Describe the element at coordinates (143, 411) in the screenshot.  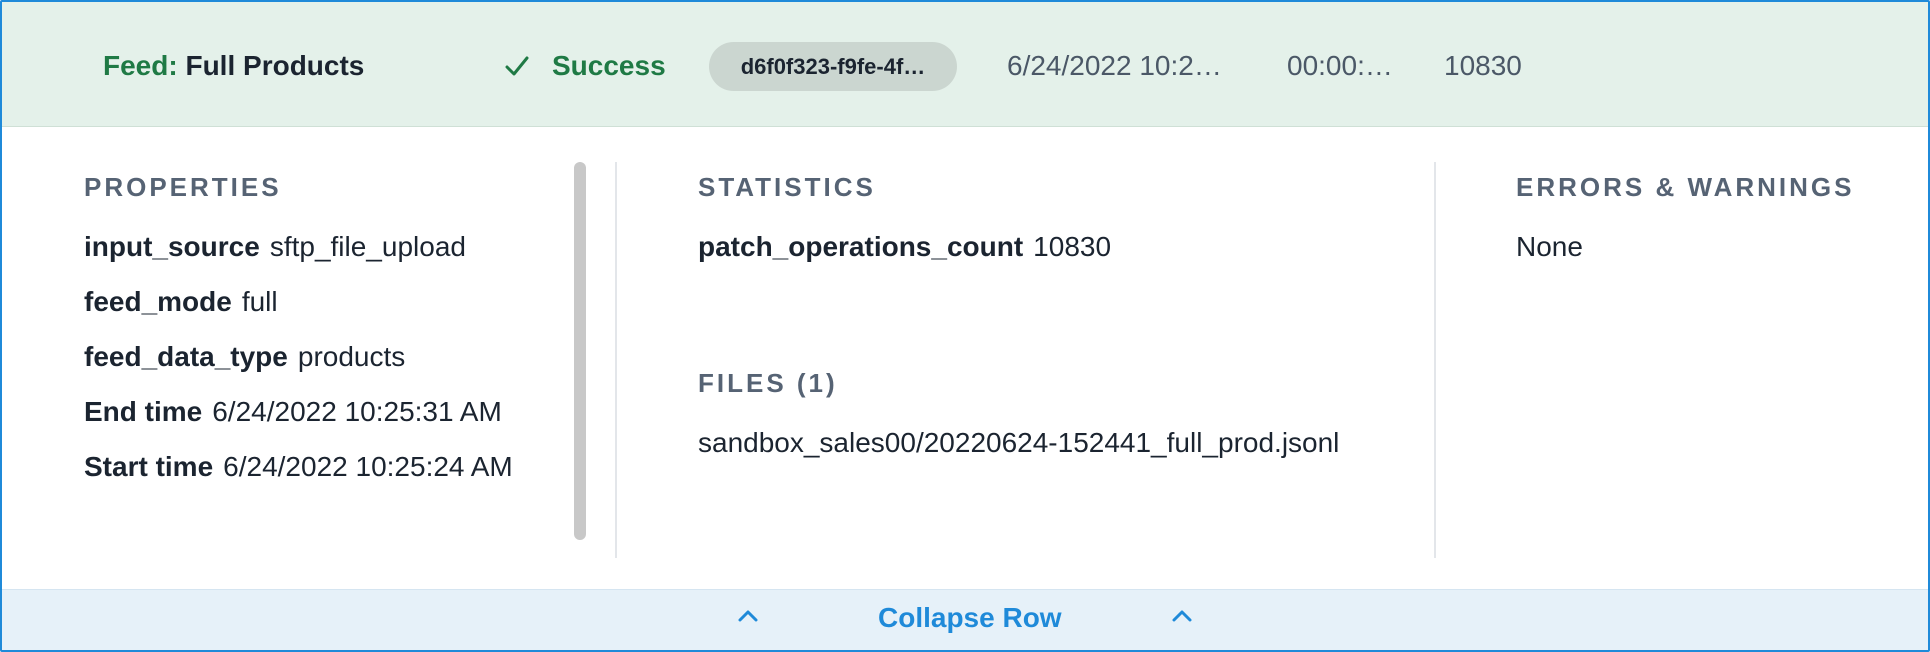
I see `property-key: End time` at that location.